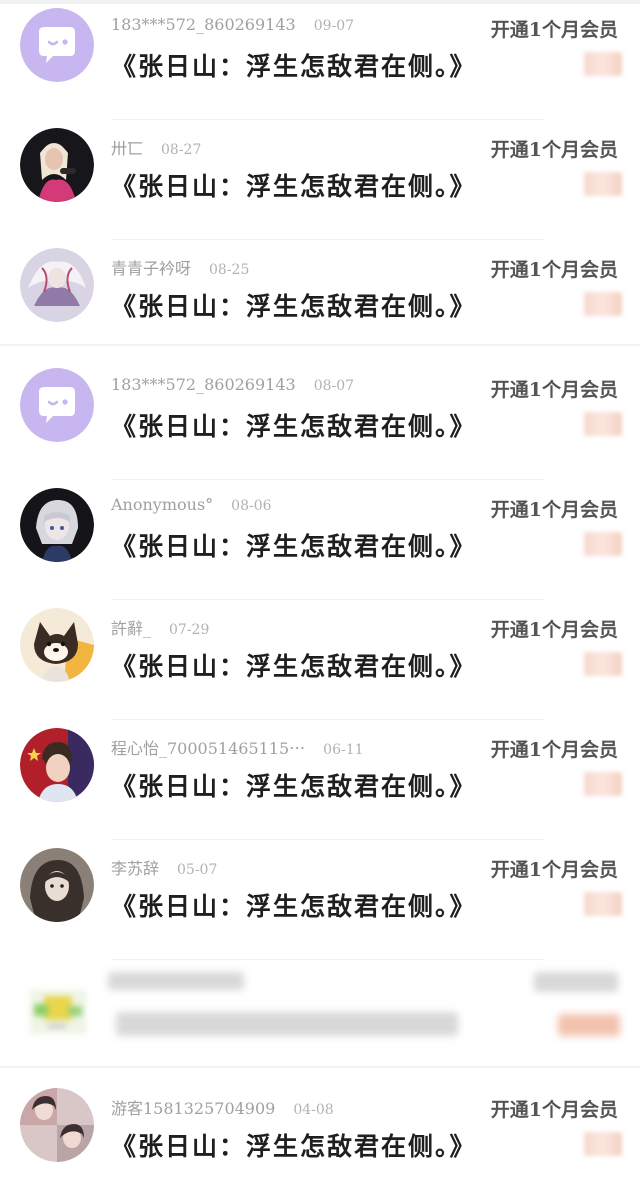  I want to click on username: 許辭_, so click(131, 628).